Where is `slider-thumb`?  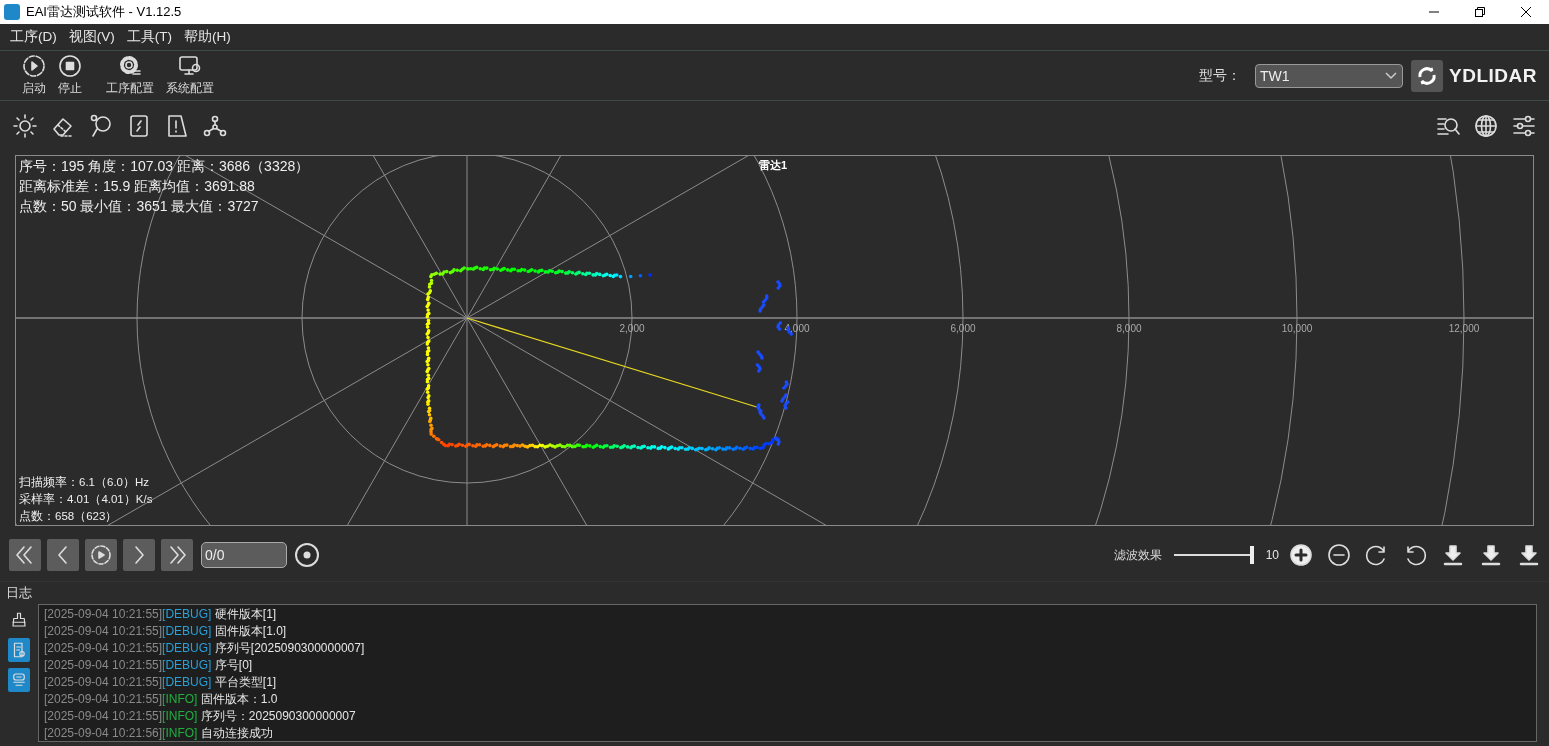
slider-thumb is located at coordinates (1251, 555).